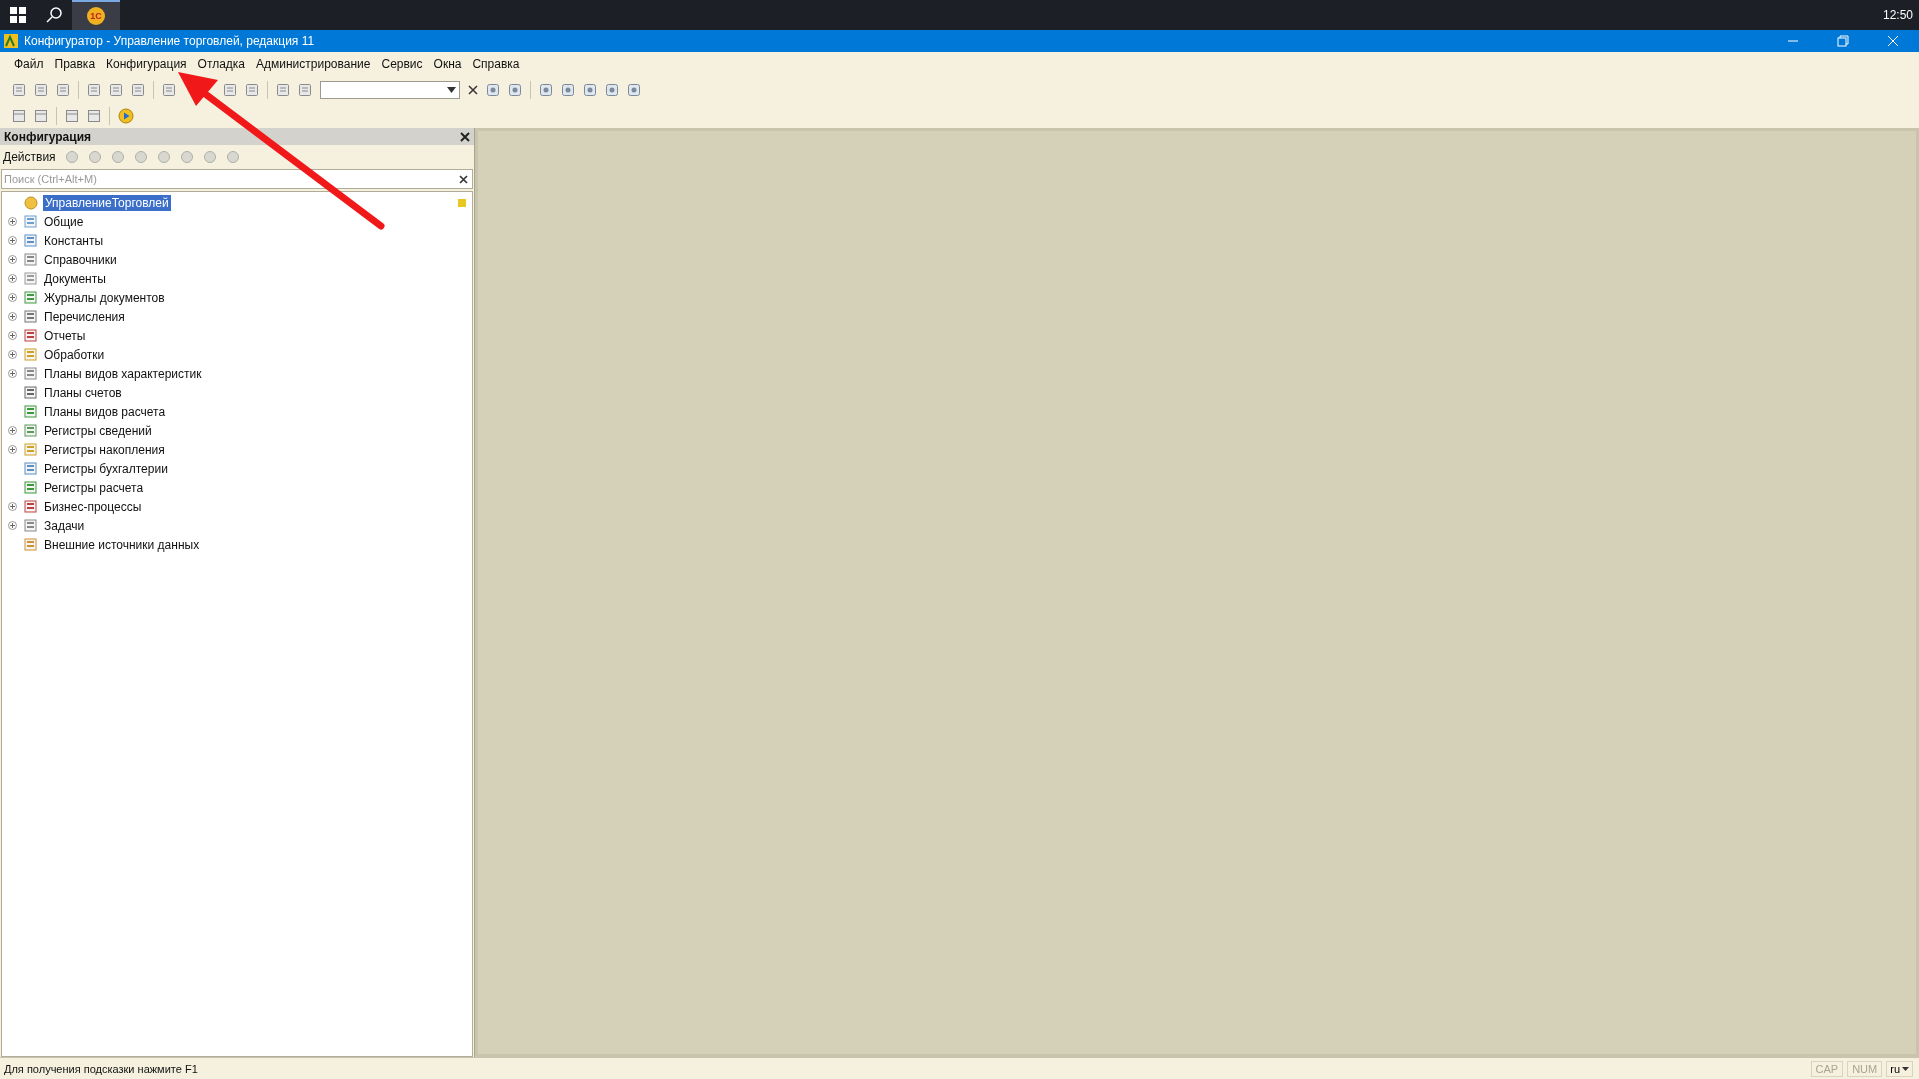 The image size is (1919, 1079). Describe the element at coordinates (1899, 1068) in the screenshot. I see `language-button: ru` at that location.